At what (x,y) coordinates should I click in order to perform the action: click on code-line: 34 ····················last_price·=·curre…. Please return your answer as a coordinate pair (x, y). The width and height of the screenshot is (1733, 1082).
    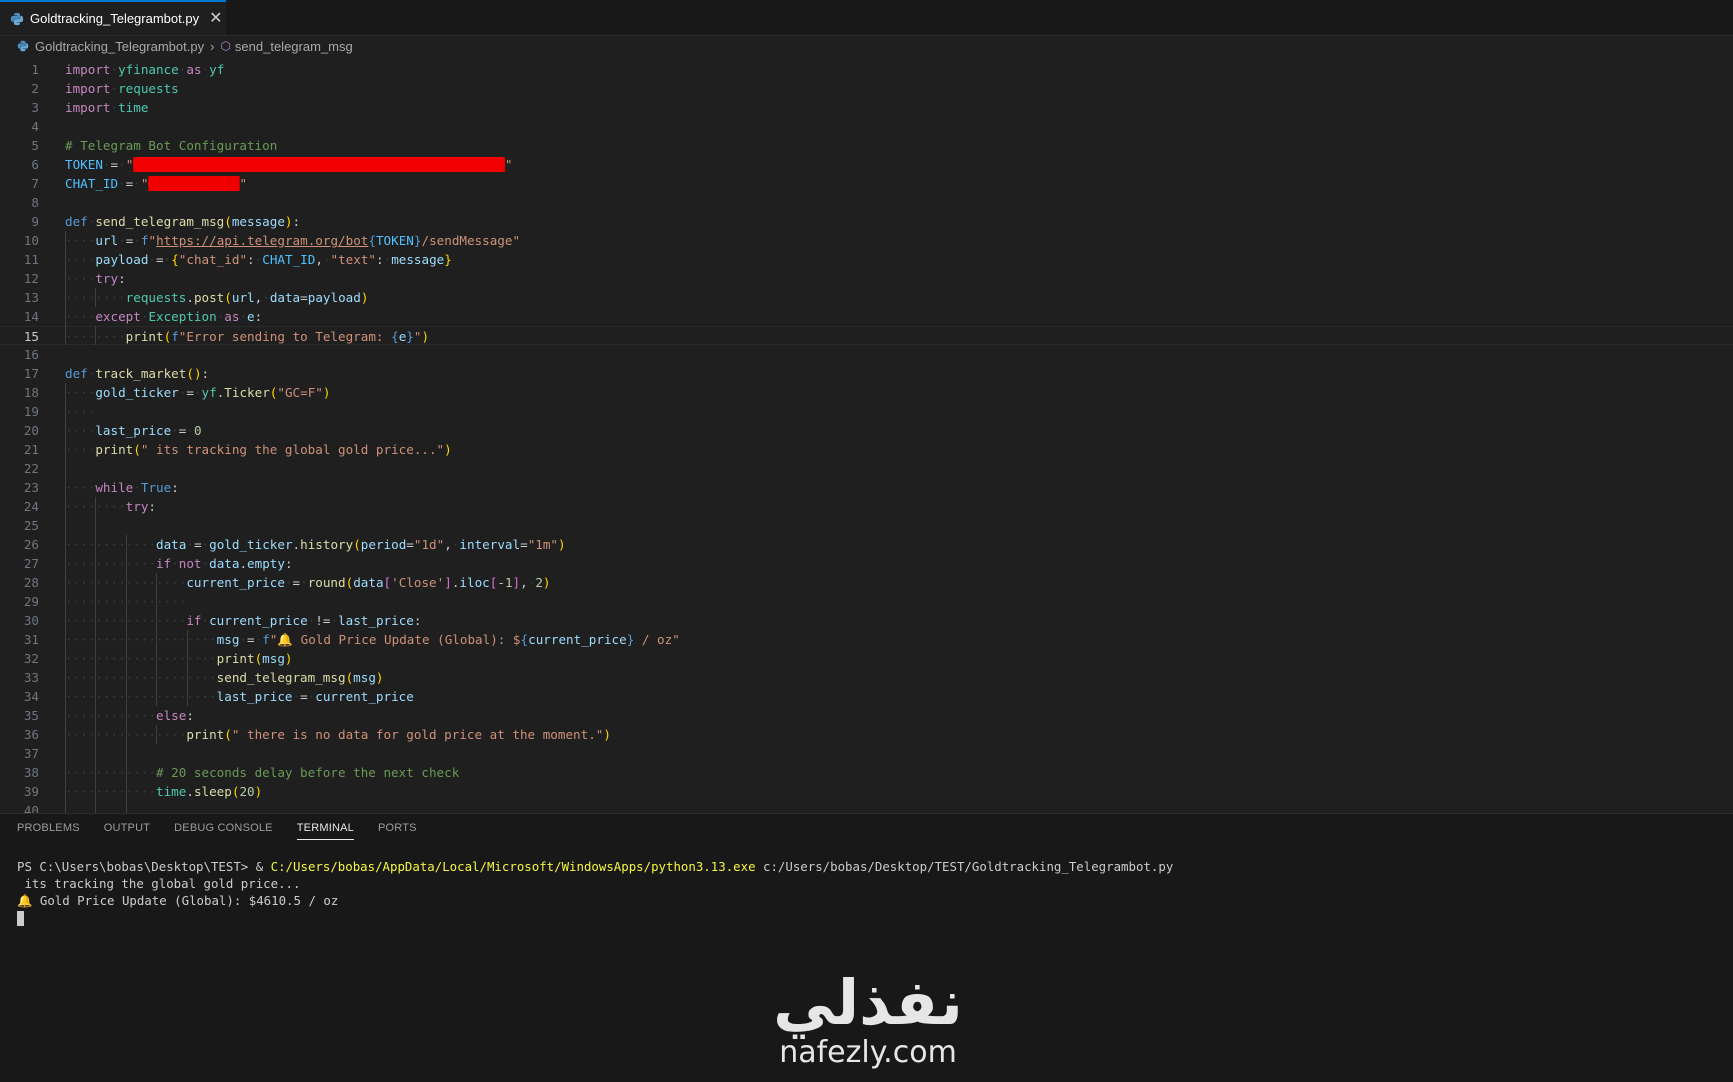
    Looking at the image, I should click on (866, 696).